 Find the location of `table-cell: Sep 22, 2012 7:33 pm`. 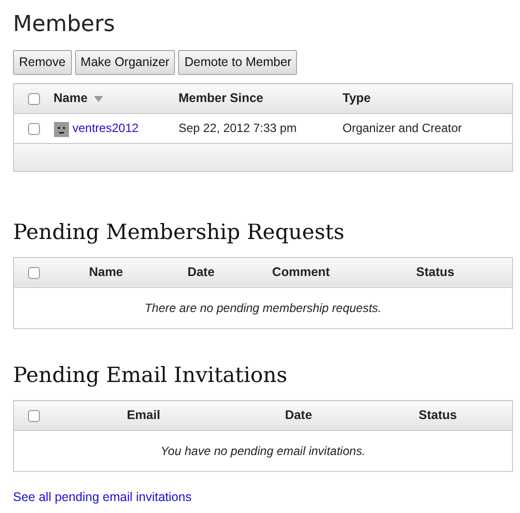

table-cell: Sep 22, 2012 7:33 pm is located at coordinates (237, 128).